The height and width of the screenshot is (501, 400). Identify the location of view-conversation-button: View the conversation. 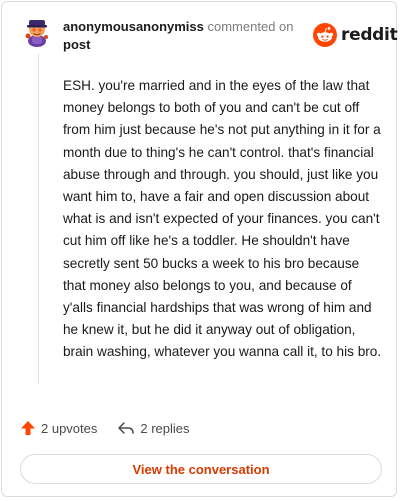
(201, 469).